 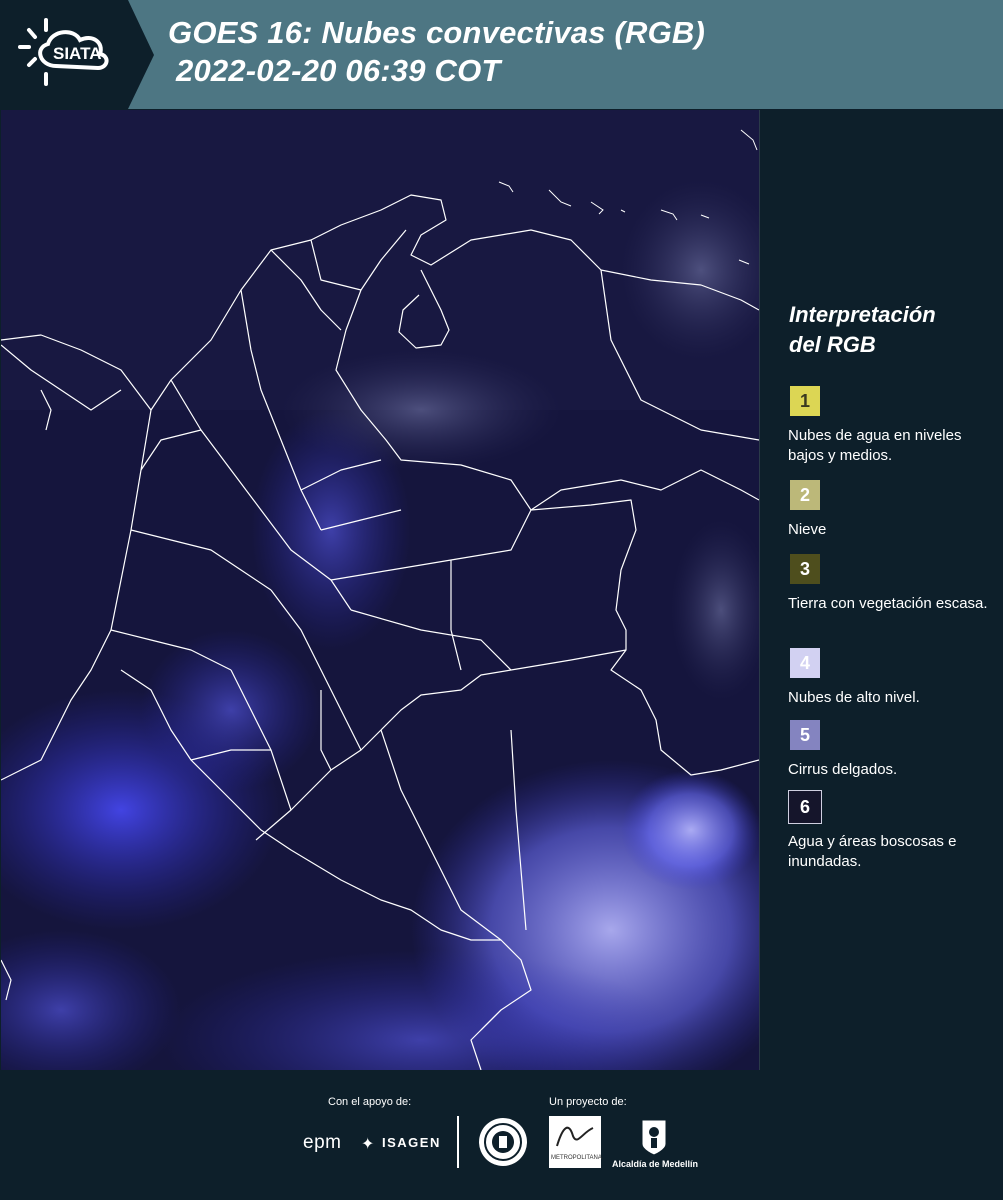 What do you see at coordinates (655, 1164) in the screenshot?
I see `alcaldia-label: Alcaldía de Medellín` at bounding box center [655, 1164].